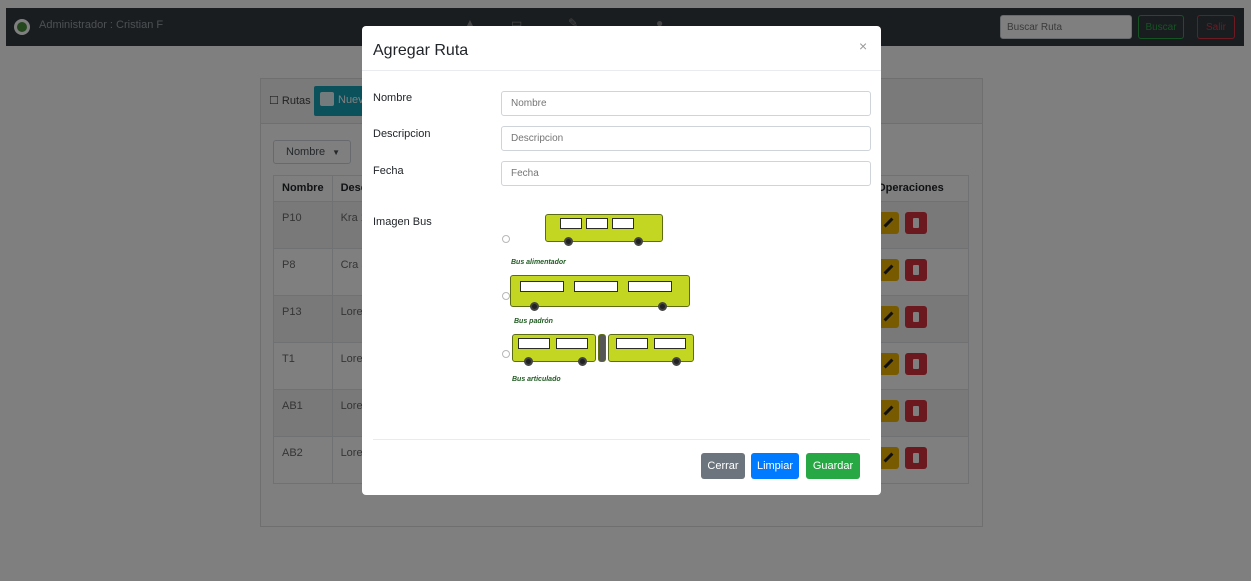 The width and height of the screenshot is (1251, 581). I want to click on save-button: Guardar, so click(833, 466).